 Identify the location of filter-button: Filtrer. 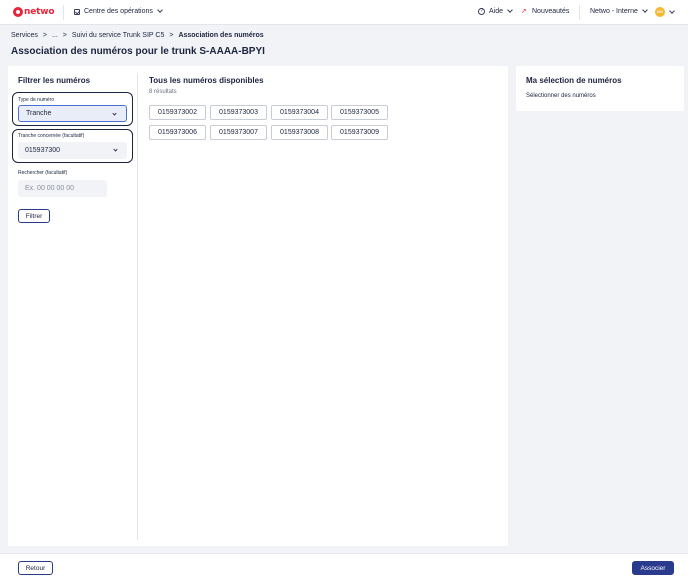
(34, 216).